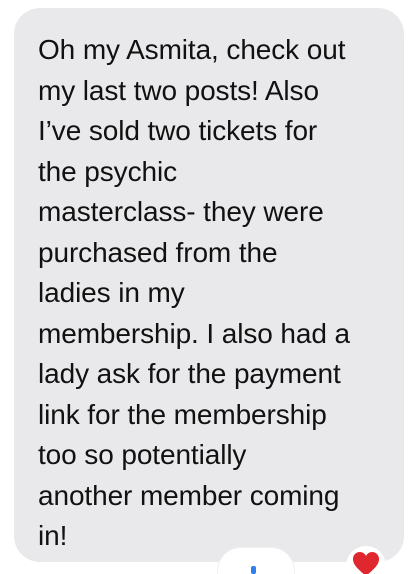 This screenshot has height=574, width=408. What do you see at coordinates (256, 561) in the screenshot?
I see `reaction-button` at bounding box center [256, 561].